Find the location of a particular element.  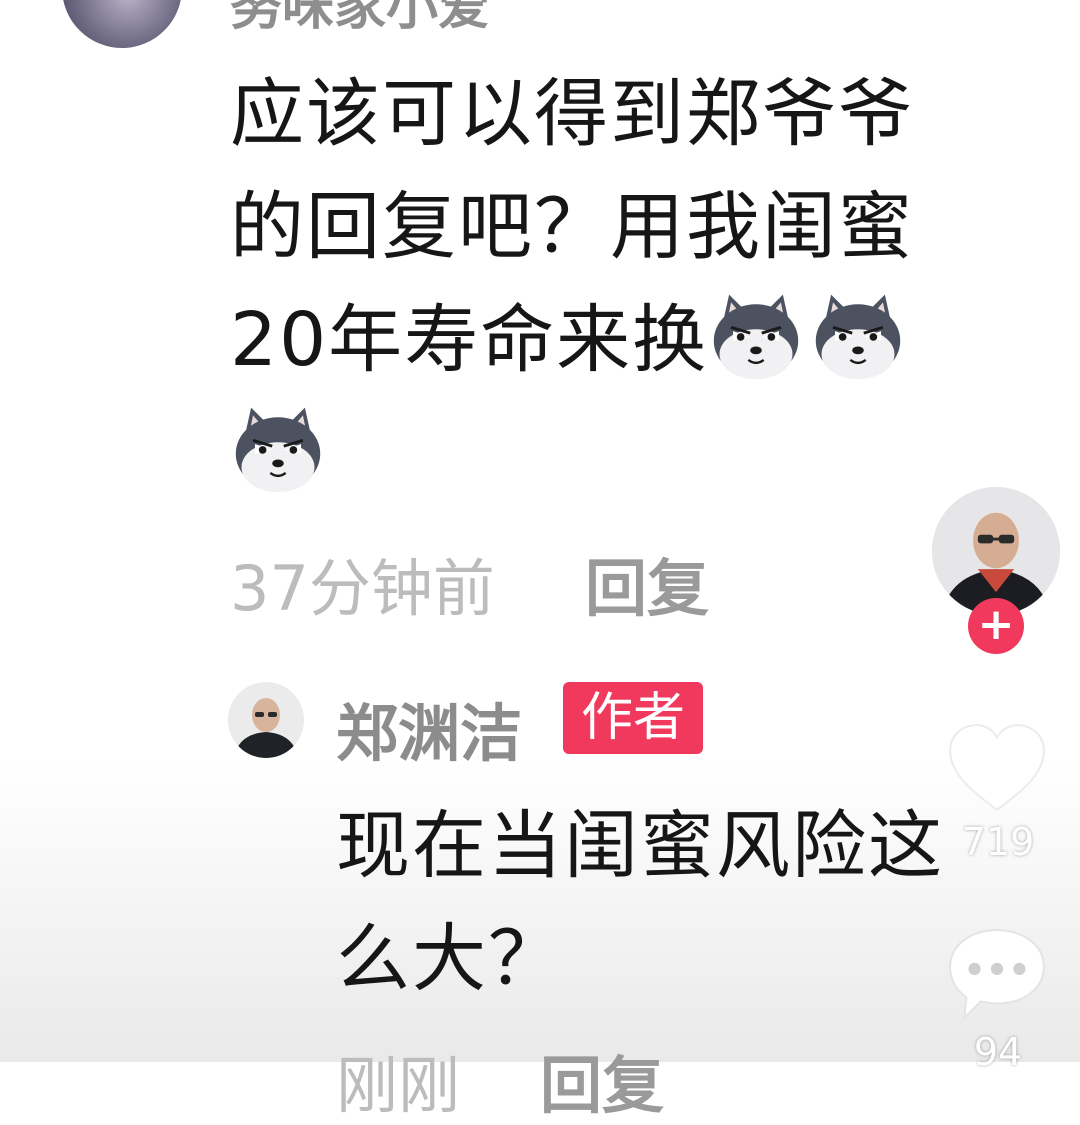

like-count: 719 is located at coordinates (998, 842).